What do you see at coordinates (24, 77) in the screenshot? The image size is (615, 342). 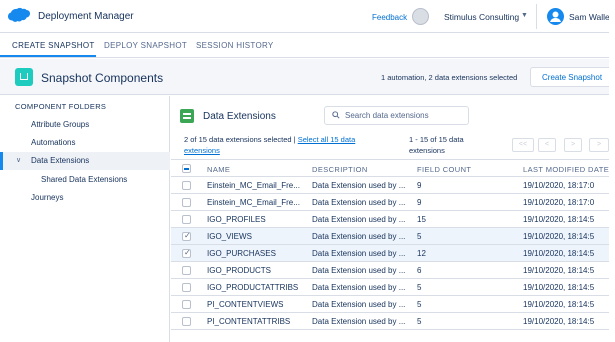 I see `snapshot-icon` at bounding box center [24, 77].